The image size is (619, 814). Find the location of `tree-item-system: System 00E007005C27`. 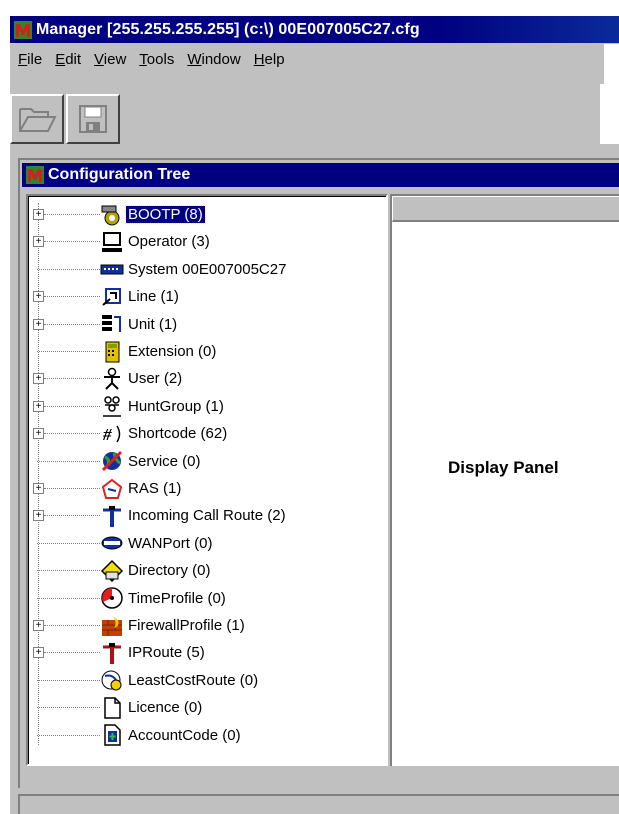

tree-item-system: System 00E007005C27 is located at coordinates (199, 269).